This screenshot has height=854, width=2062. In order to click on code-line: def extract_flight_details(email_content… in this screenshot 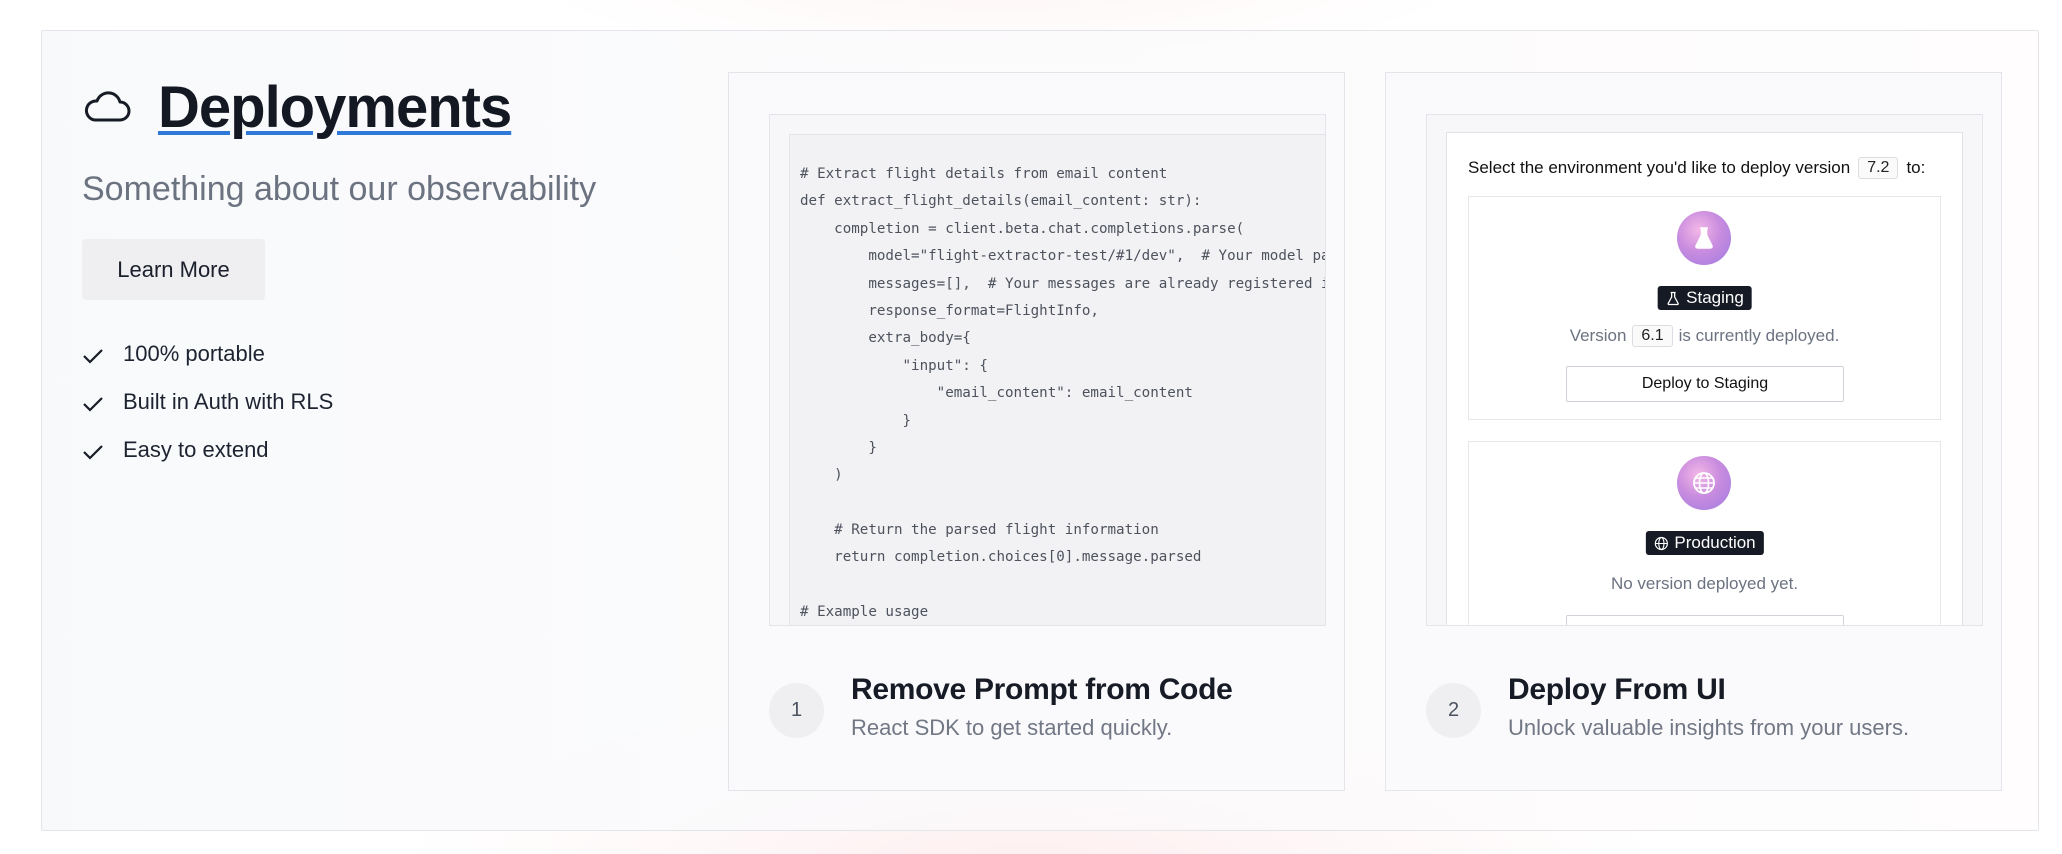, I will do `click(1001, 201)`.